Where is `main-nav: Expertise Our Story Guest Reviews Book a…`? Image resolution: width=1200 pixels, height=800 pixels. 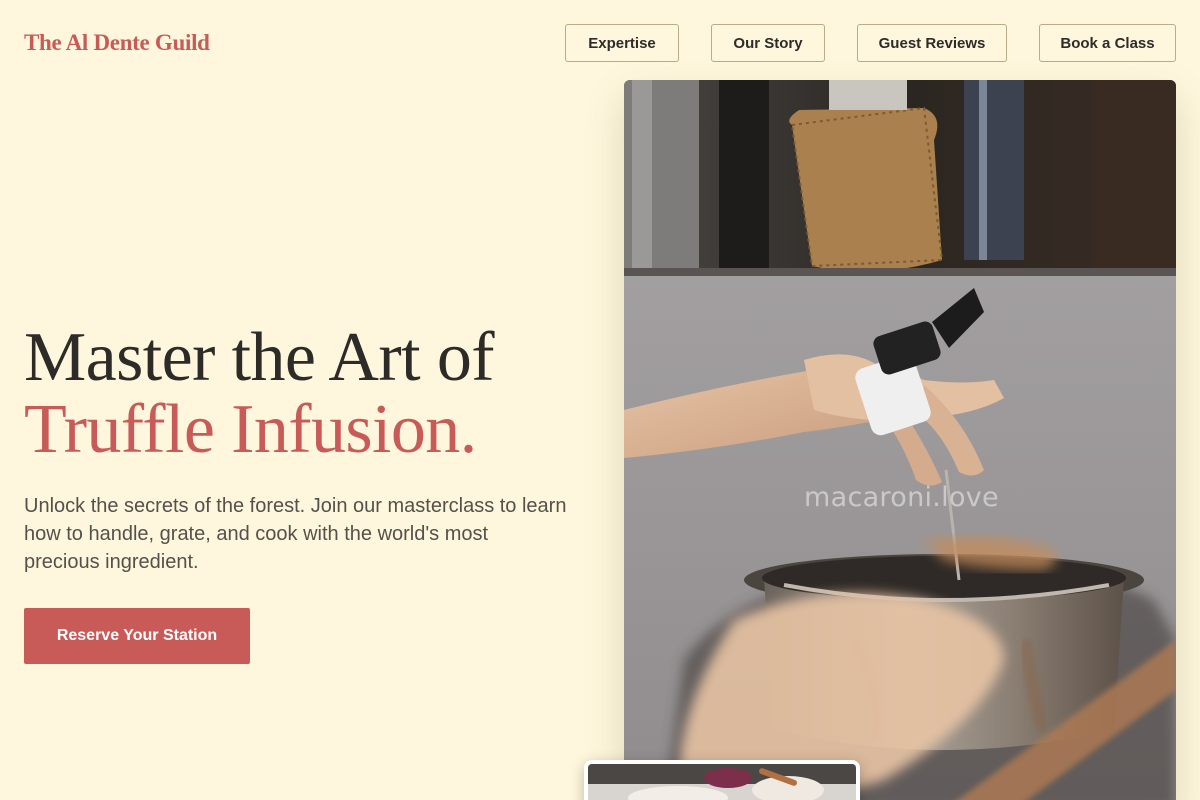
main-nav: Expertise Our Story Guest Reviews Book a… is located at coordinates (870, 43).